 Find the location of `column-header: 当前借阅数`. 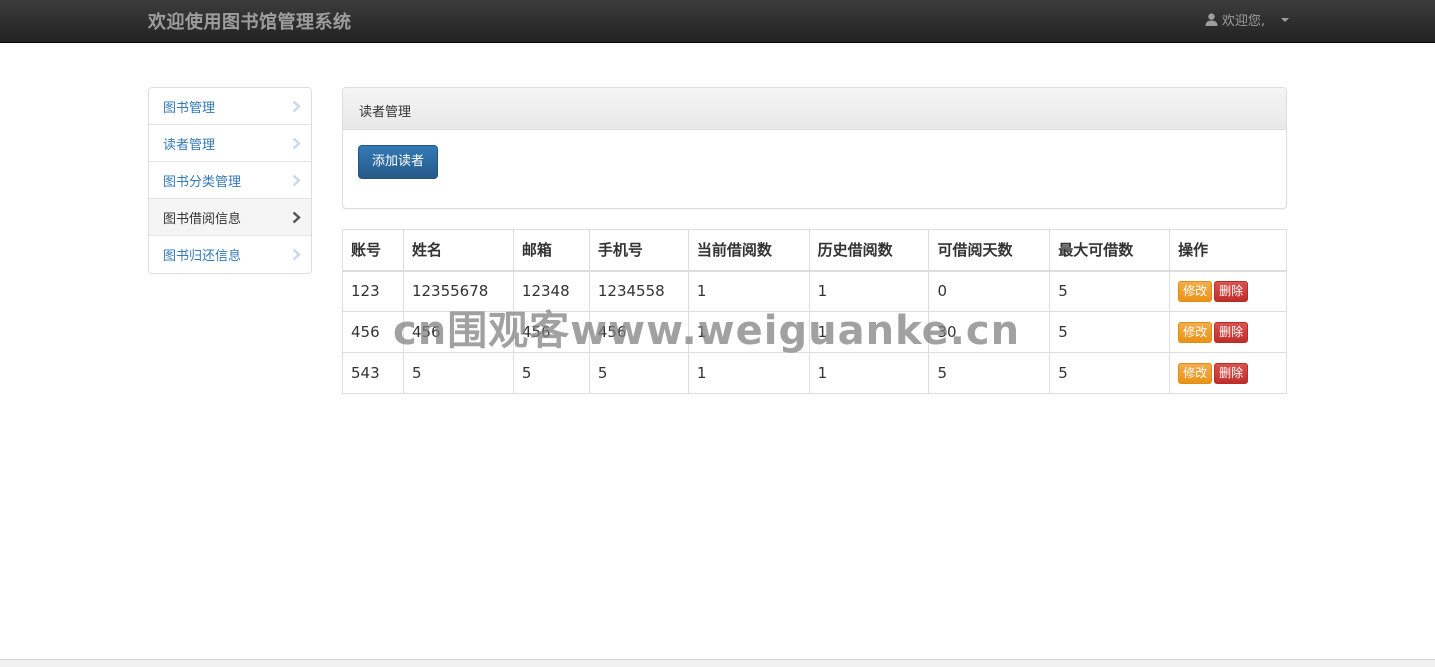

column-header: 当前借阅数 is located at coordinates (748, 250).